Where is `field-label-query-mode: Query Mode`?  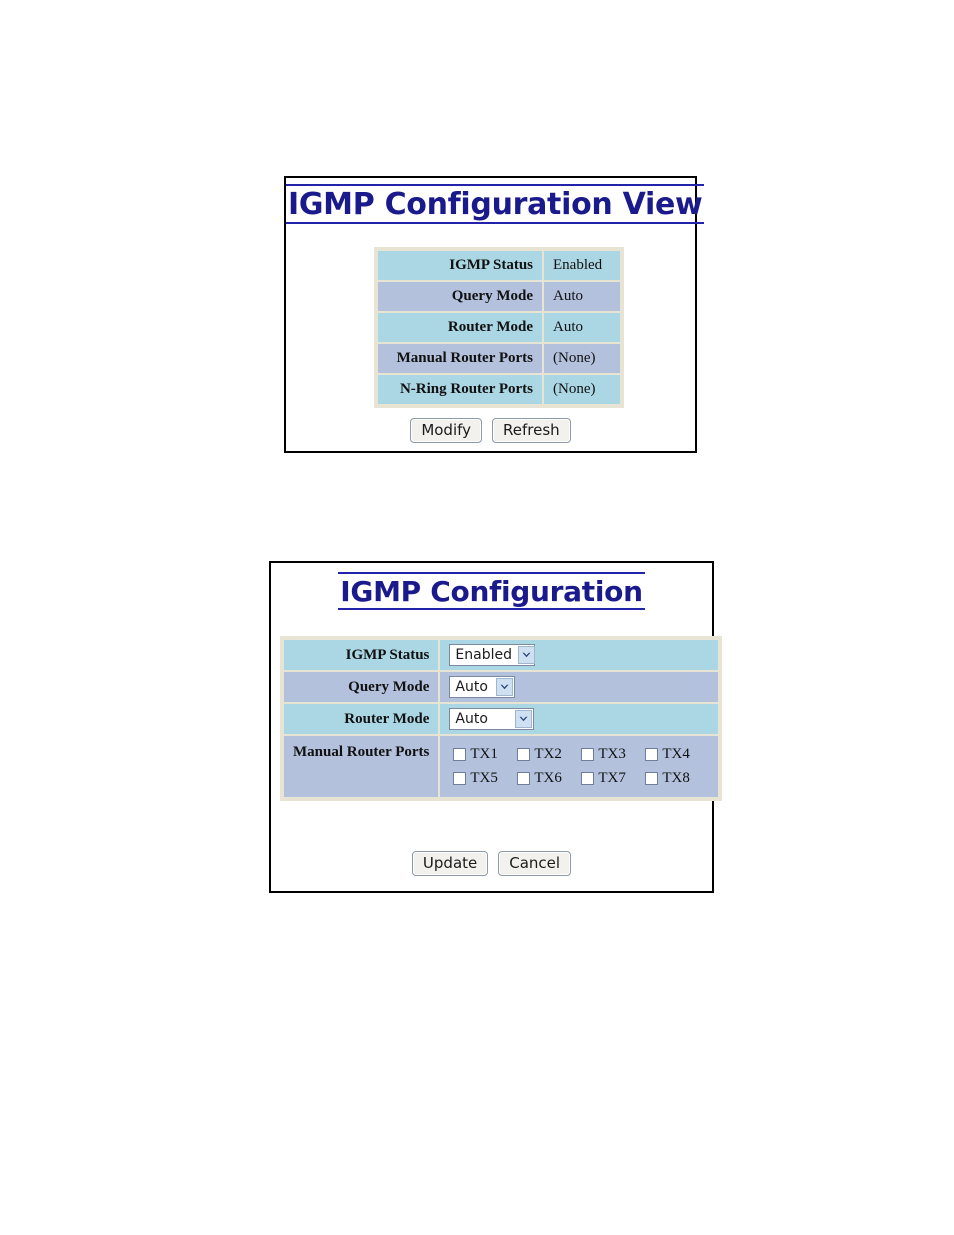 field-label-query-mode: Query Mode is located at coordinates (361, 687).